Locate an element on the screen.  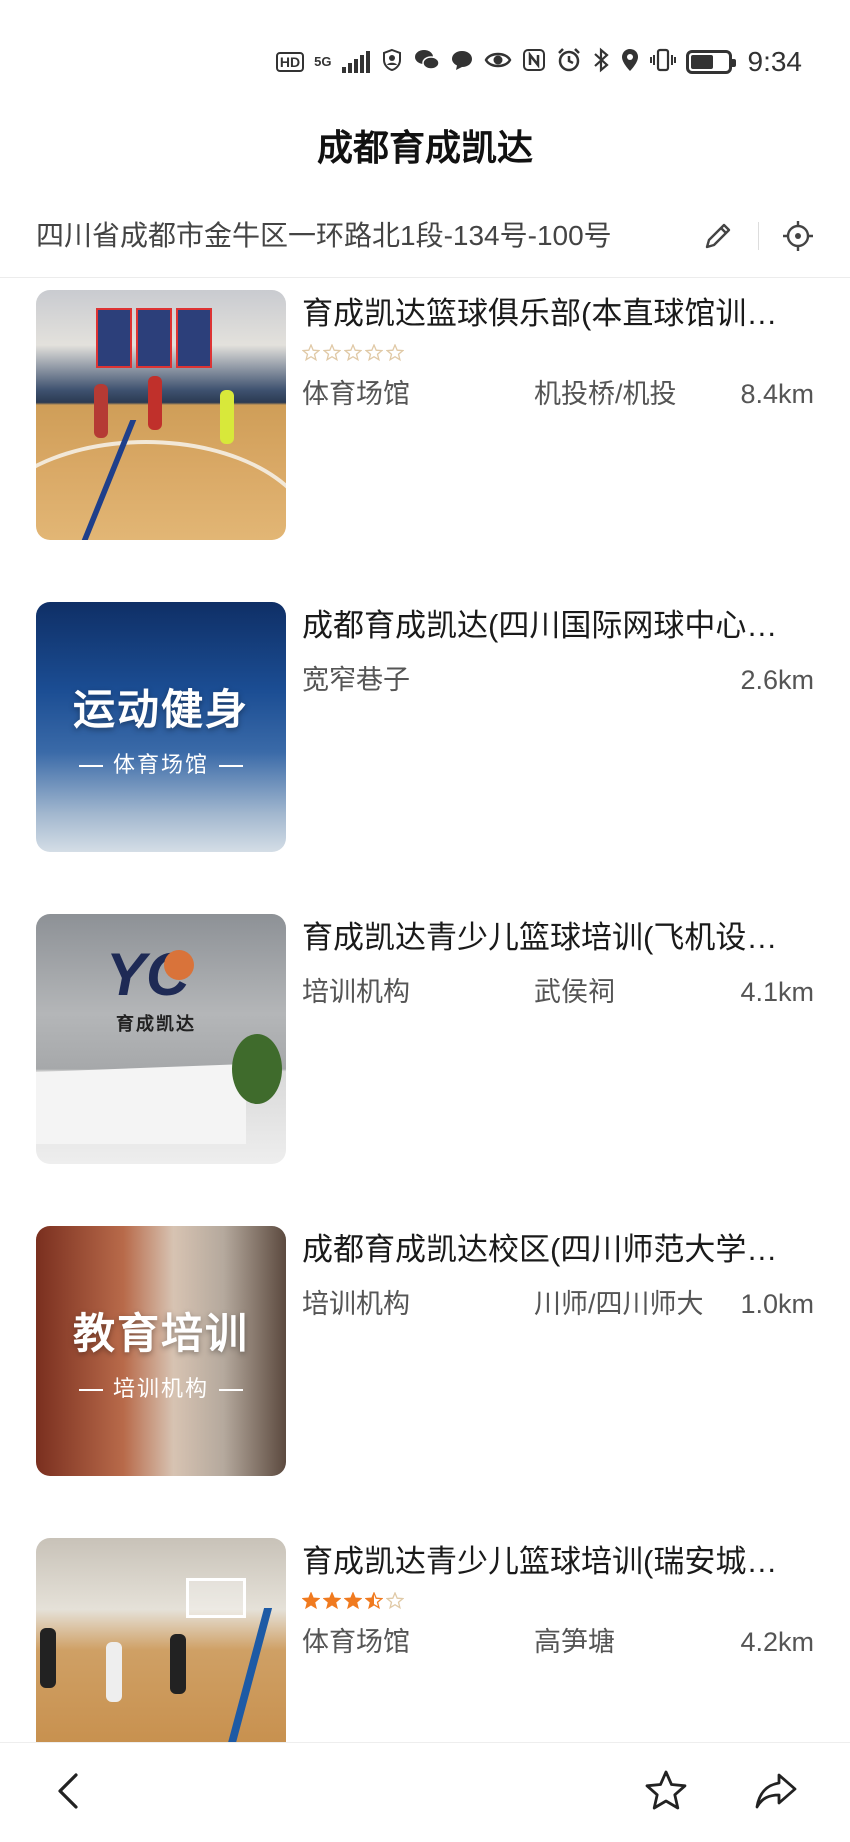
thumbnail-heading: 教育培训 is located at coordinates (160, 1333).